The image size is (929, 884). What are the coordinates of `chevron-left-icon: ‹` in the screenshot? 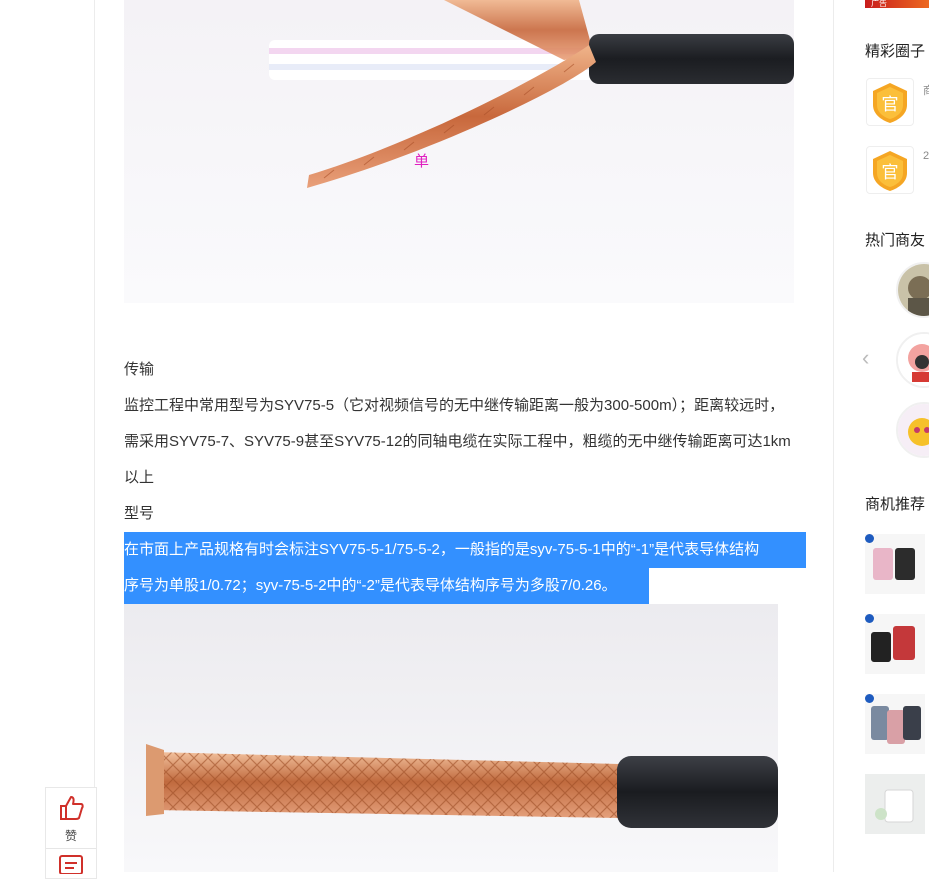 It's located at (865, 358).